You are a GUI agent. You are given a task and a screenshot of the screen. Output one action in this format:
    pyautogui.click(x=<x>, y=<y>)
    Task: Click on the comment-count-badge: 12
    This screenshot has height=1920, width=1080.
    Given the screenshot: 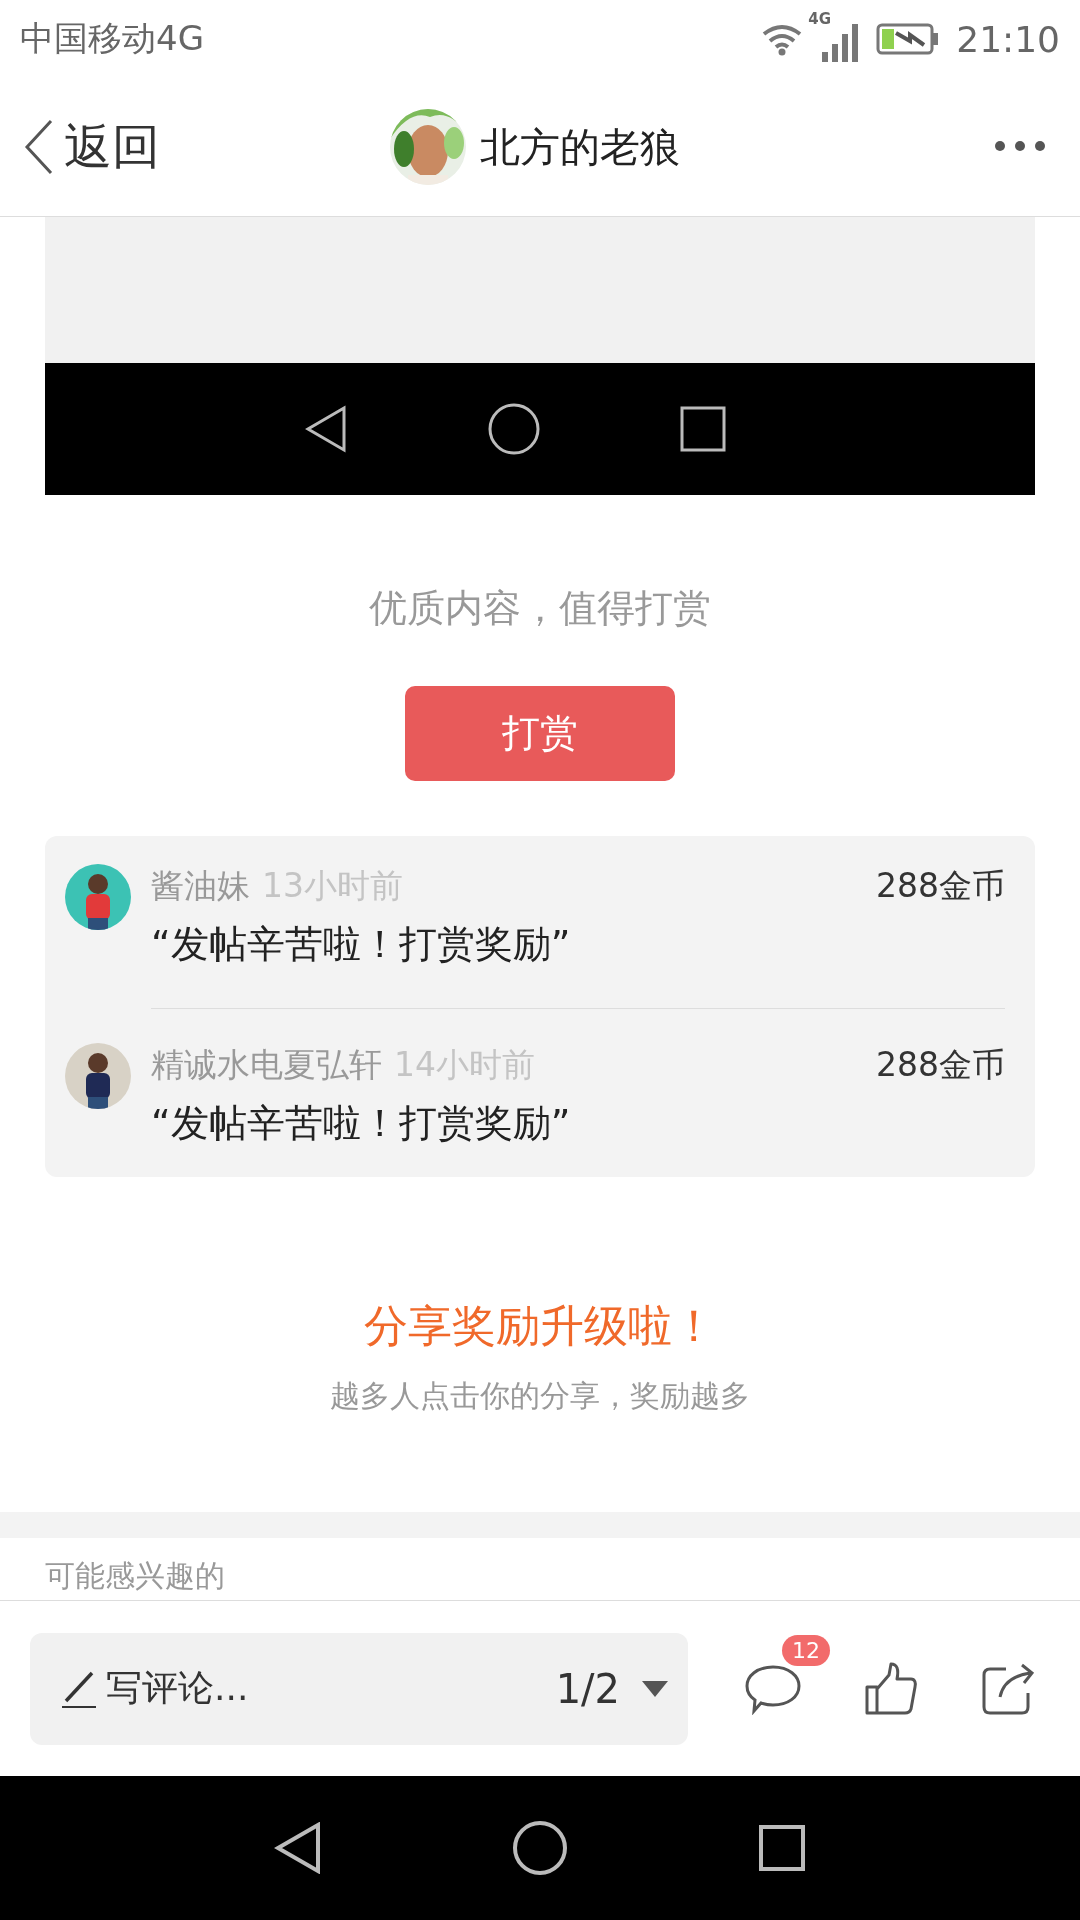 What is the action you would take?
    pyautogui.click(x=806, y=1650)
    